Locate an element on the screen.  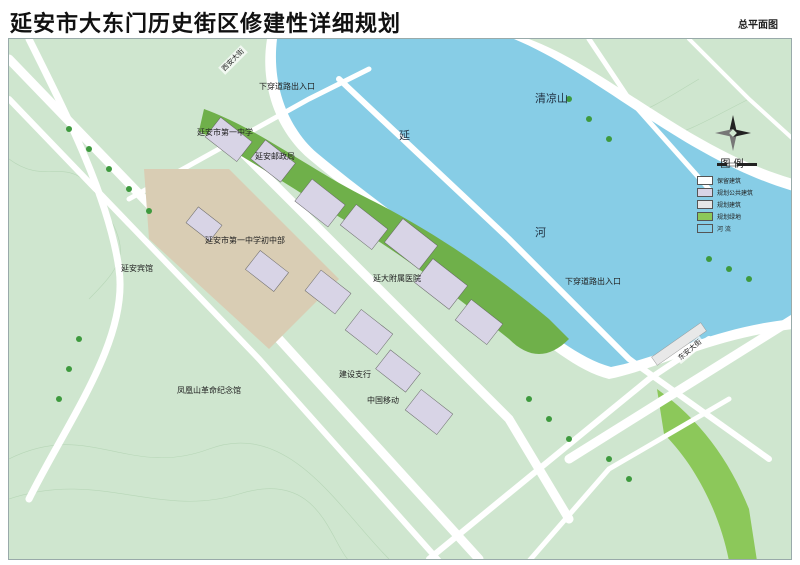
legend-item: 规划绿地 is located at coordinates (732, 216).